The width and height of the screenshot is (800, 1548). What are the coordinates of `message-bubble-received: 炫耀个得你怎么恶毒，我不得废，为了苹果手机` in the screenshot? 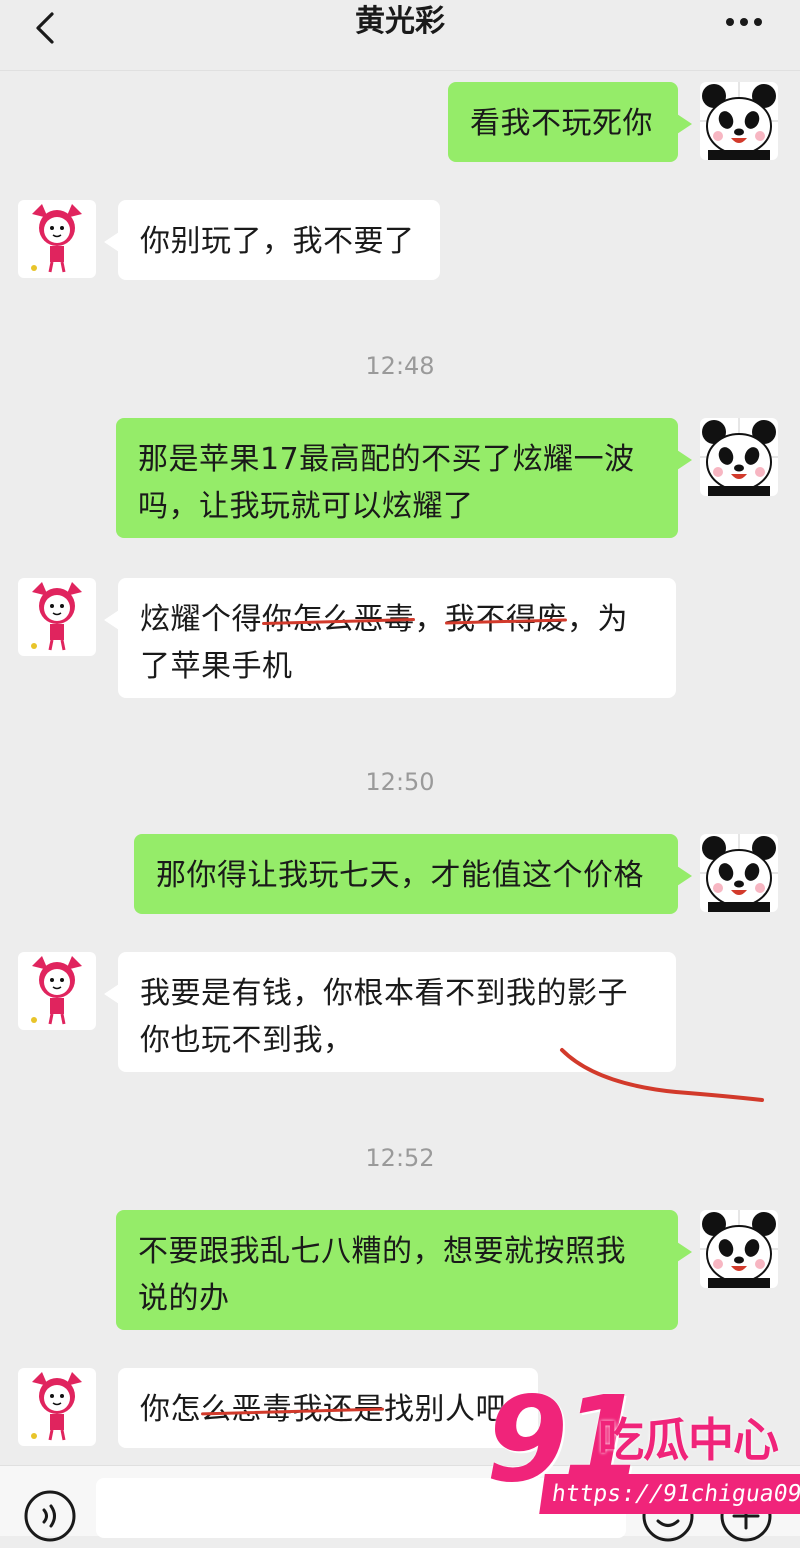 It's located at (390, 638).